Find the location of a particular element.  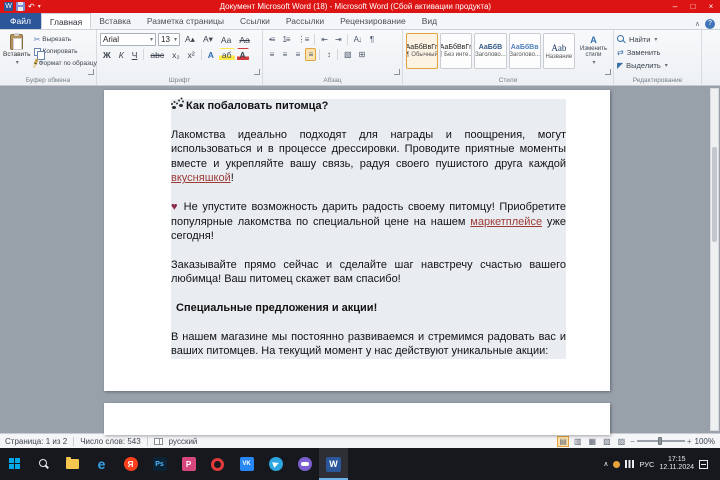

zoom-slider-thumb is located at coordinates (659, 441).